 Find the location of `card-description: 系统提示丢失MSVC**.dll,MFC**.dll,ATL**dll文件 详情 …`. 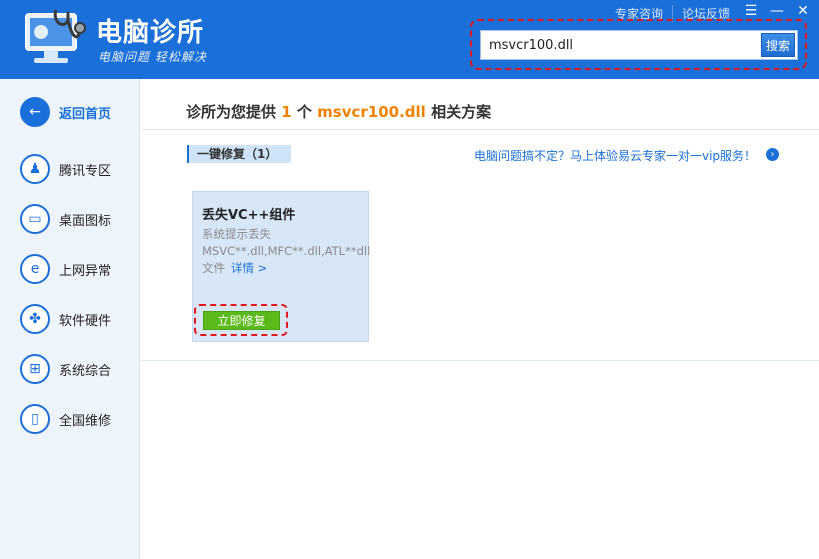

card-description: 系统提示丢失MSVC**.dll,MFC**.dll,ATL**dll文件 详情 … is located at coordinates (286, 251).